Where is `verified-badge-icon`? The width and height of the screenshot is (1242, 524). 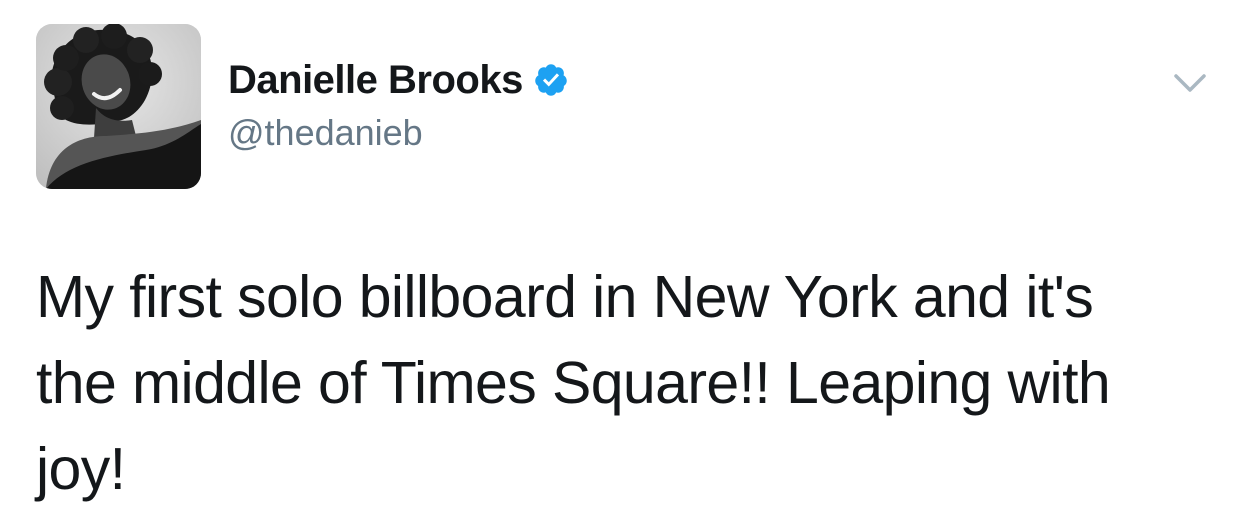 verified-badge-icon is located at coordinates (551, 80).